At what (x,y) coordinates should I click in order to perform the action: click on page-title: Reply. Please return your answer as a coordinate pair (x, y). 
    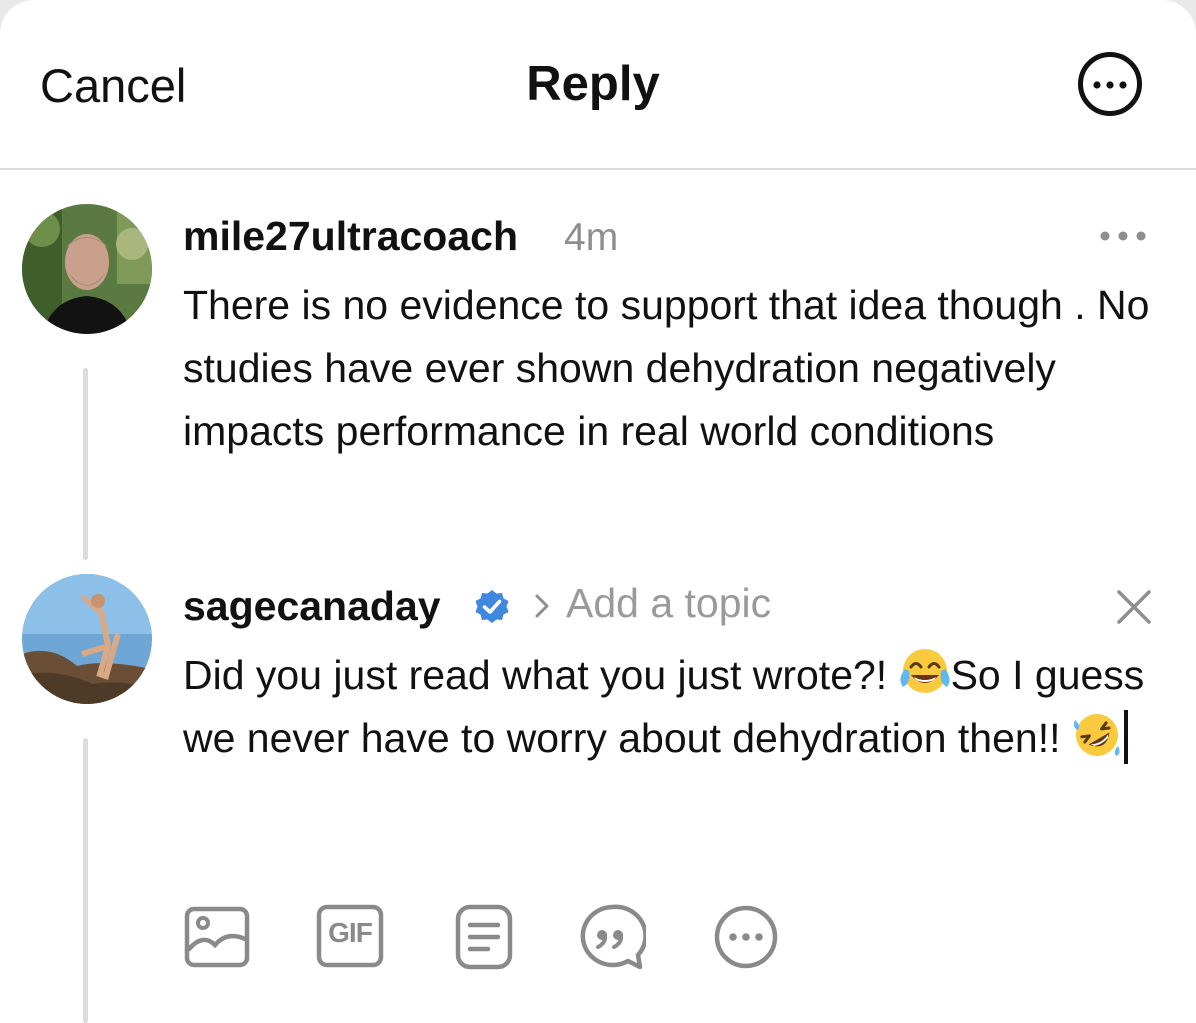
    Looking at the image, I should click on (593, 84).